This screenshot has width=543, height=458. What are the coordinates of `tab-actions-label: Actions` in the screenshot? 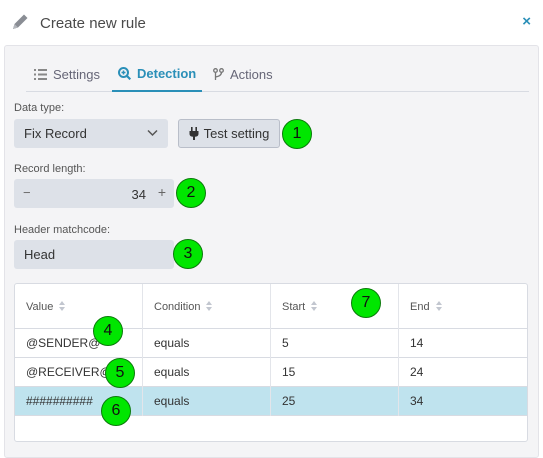 It's located at (251, 74).